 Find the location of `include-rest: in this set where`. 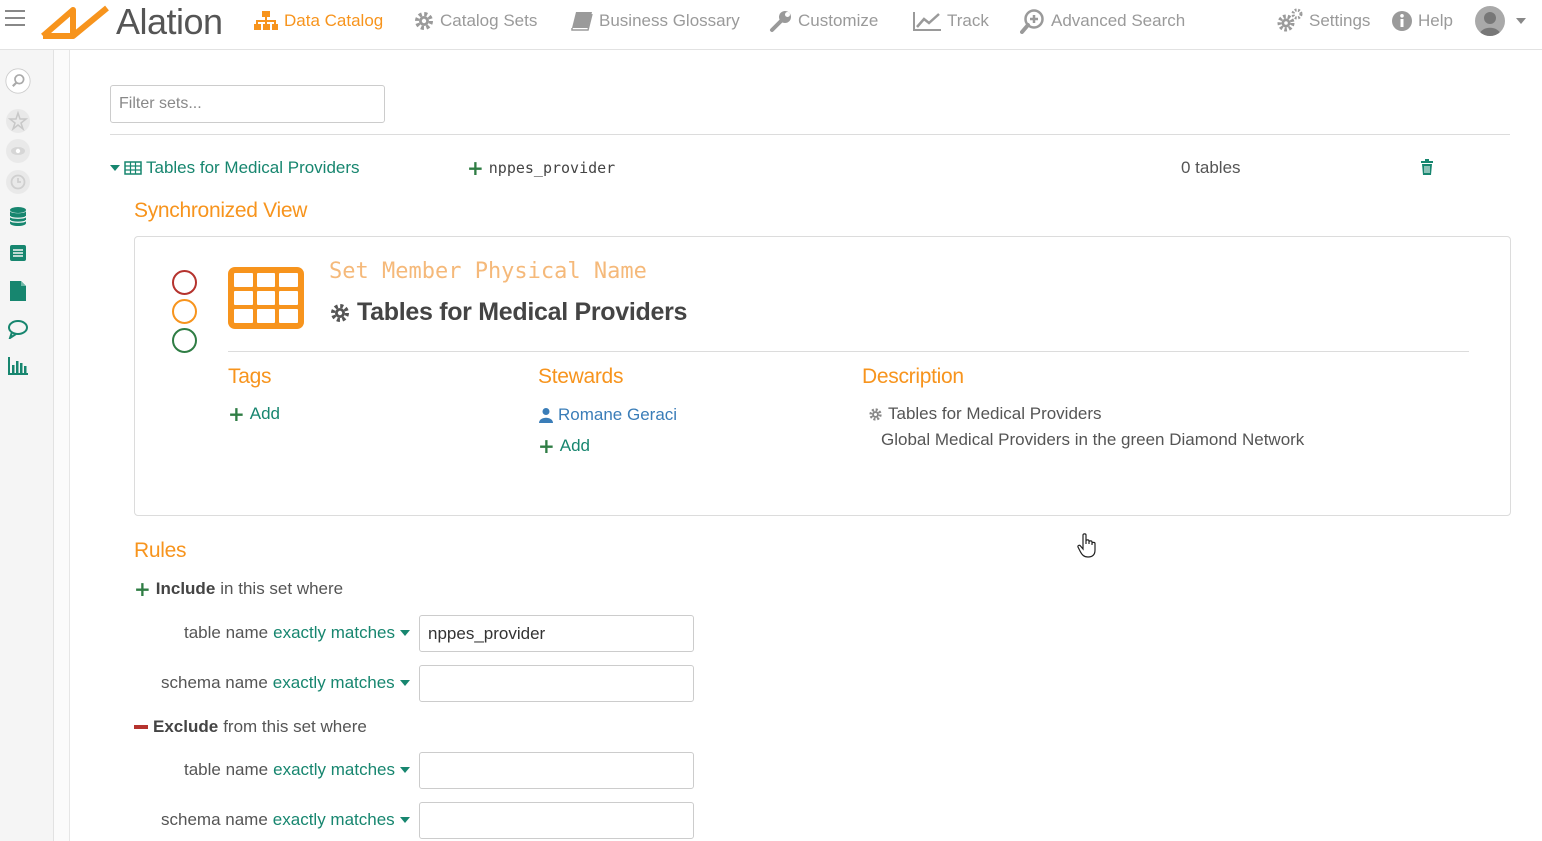

include-rest: in this set where is located at coordinates (282, 588).